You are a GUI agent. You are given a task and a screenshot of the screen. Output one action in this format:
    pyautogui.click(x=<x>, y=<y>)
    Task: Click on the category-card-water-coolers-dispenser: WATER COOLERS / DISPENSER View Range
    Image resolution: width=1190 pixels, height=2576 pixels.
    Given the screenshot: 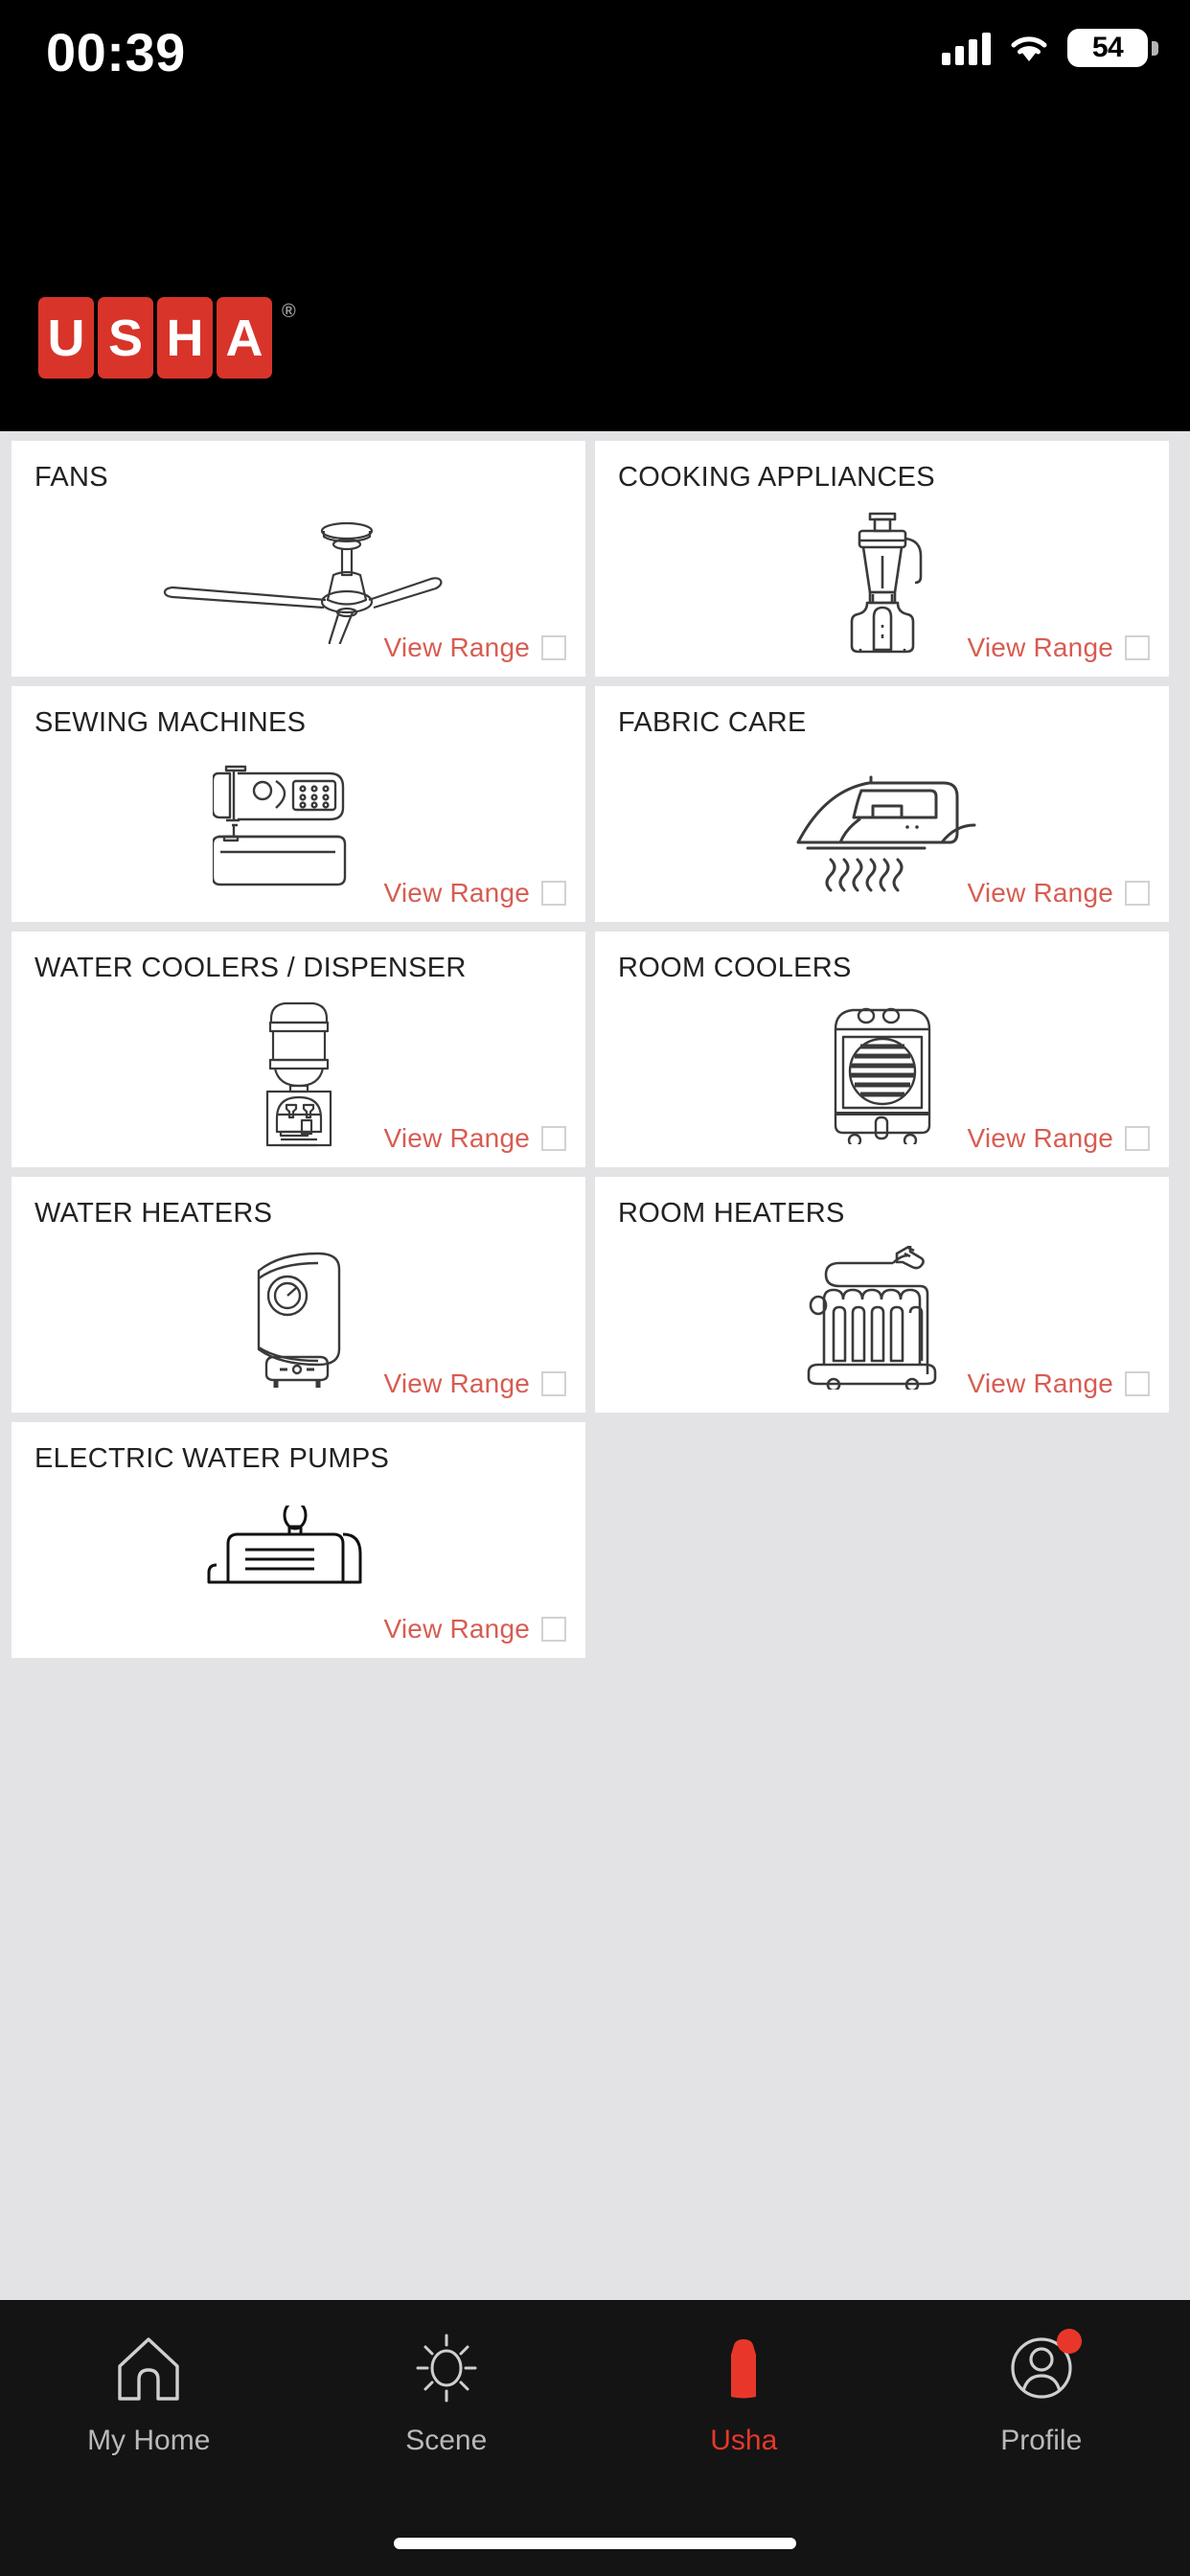 What is the action you would take?
    pyautogui.click(x=298, y=1049)
    